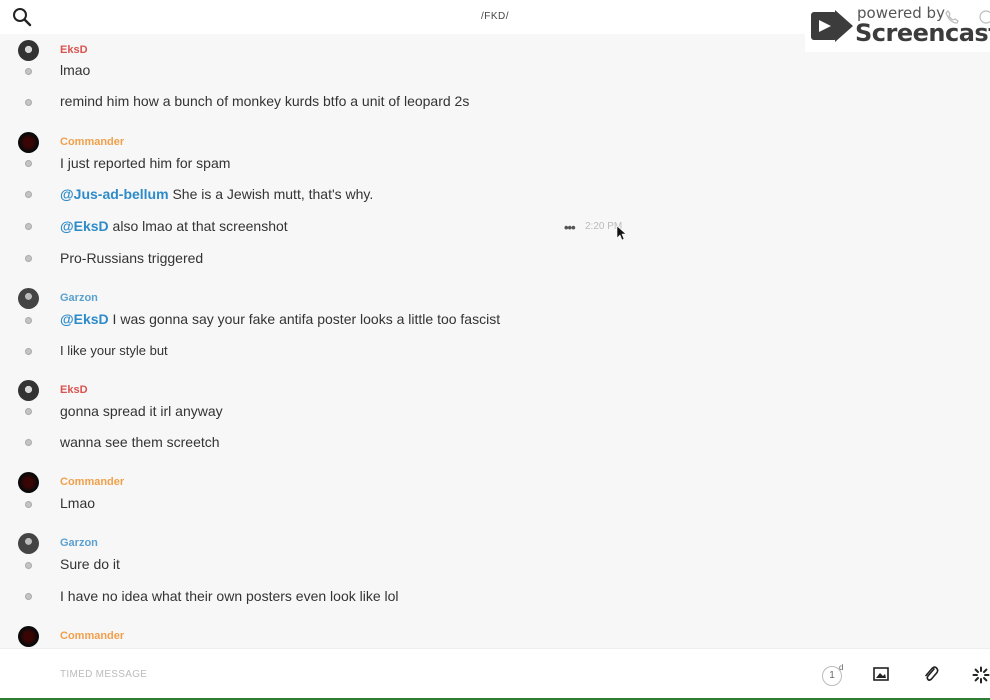 The width and height of the screenshot is (990, 700). Describe the element at coordinates (981, 677) in the screenshot. I see `loading-spinner-icon` at that location.